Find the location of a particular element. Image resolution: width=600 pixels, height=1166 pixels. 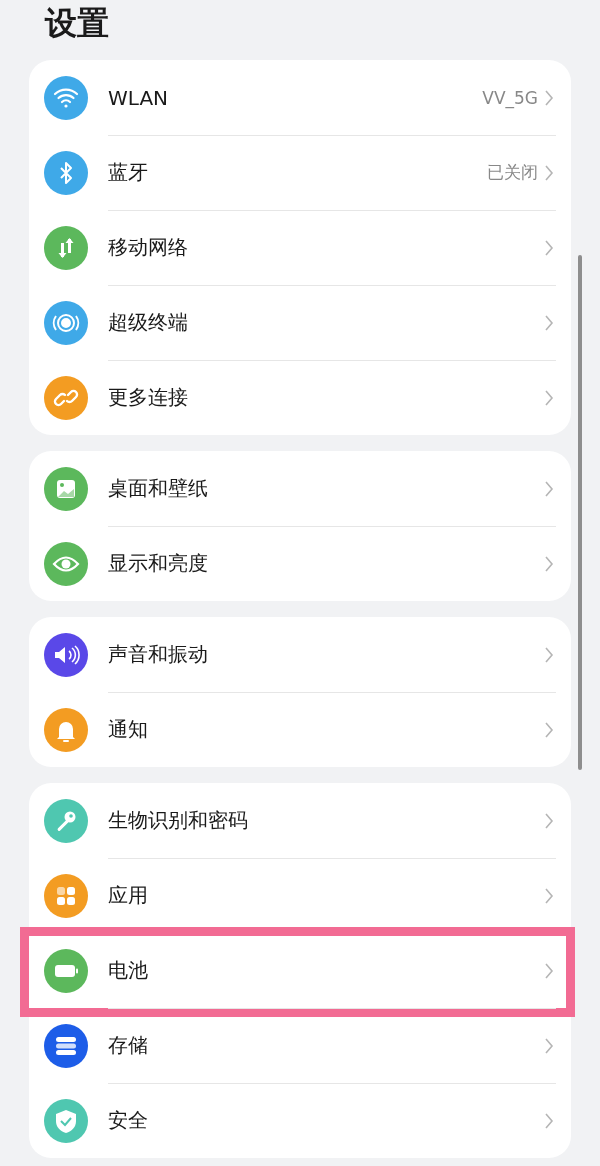

setting-value: VV_5G is located at coordinates (510, 97).